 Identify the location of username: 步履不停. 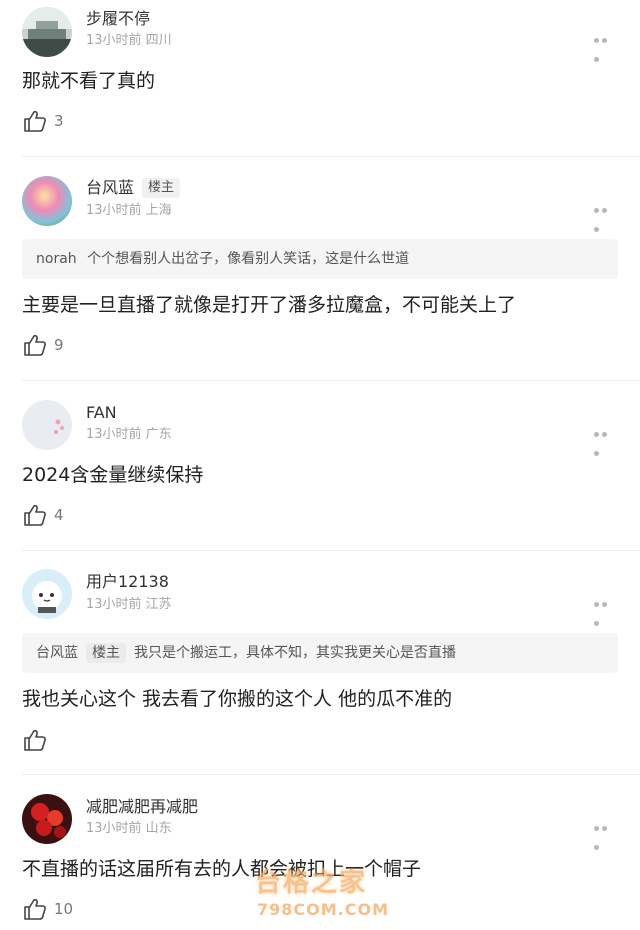
(118, 19).